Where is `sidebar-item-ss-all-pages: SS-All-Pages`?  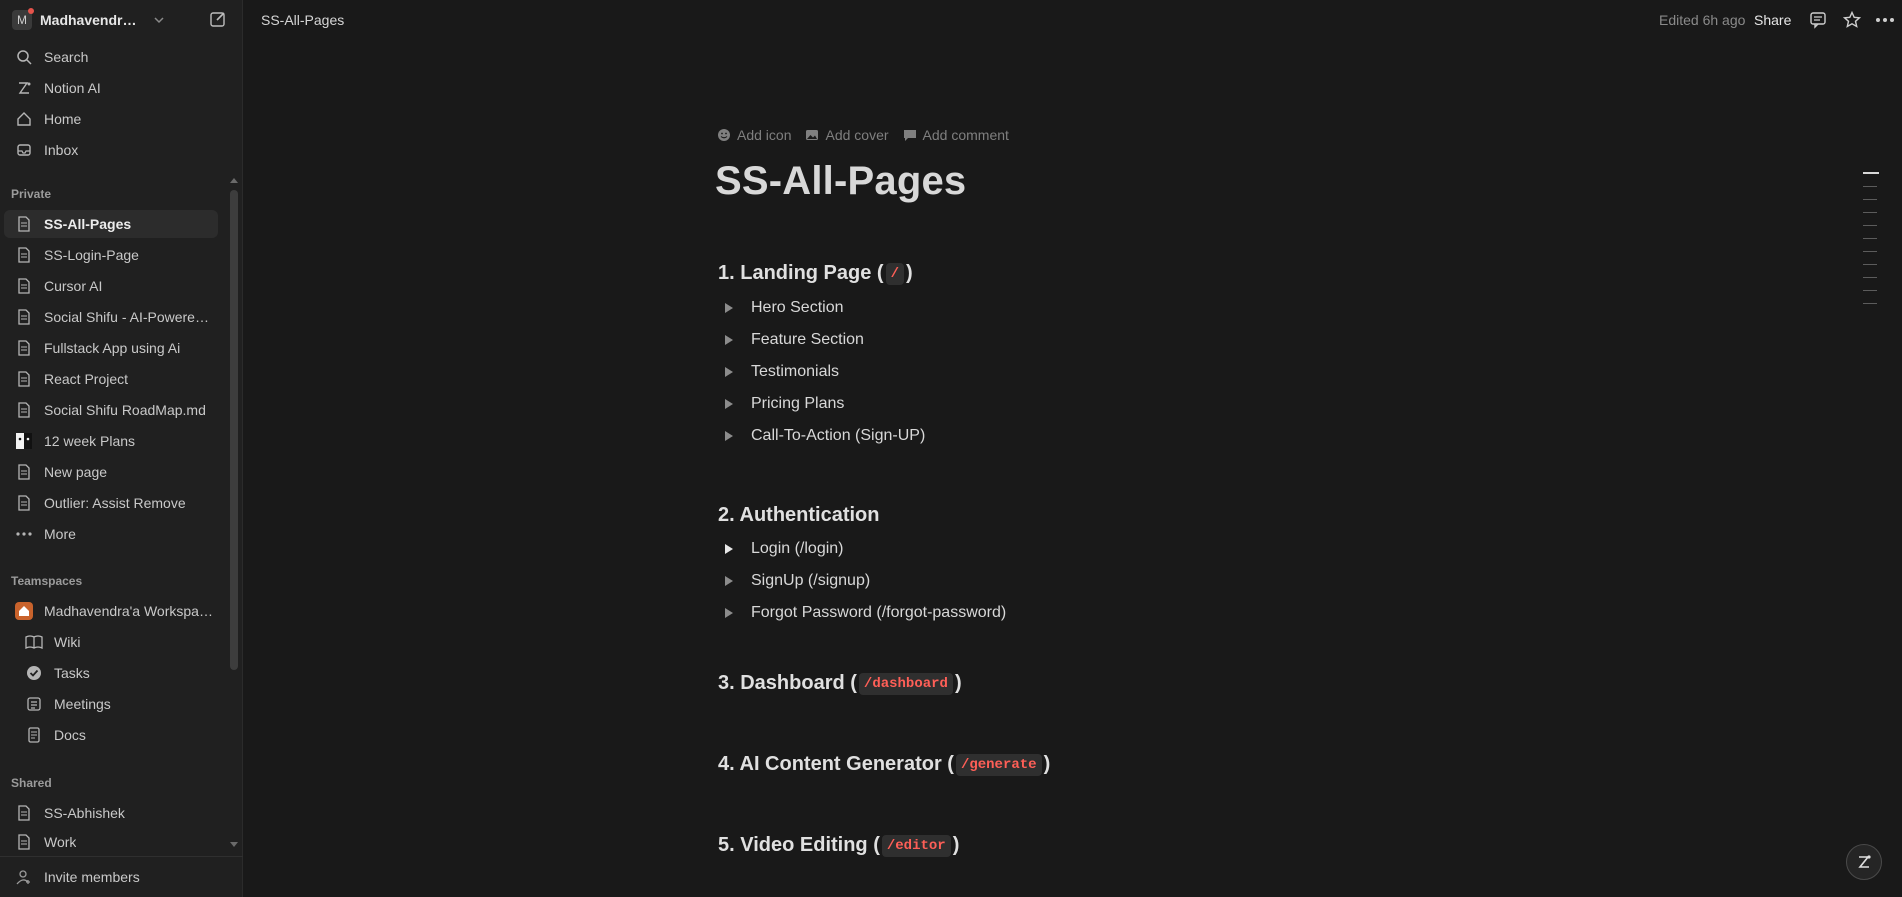 sidebar-item-ss-all-pages: SS-All-Pages is located at coordinates (111, 224).